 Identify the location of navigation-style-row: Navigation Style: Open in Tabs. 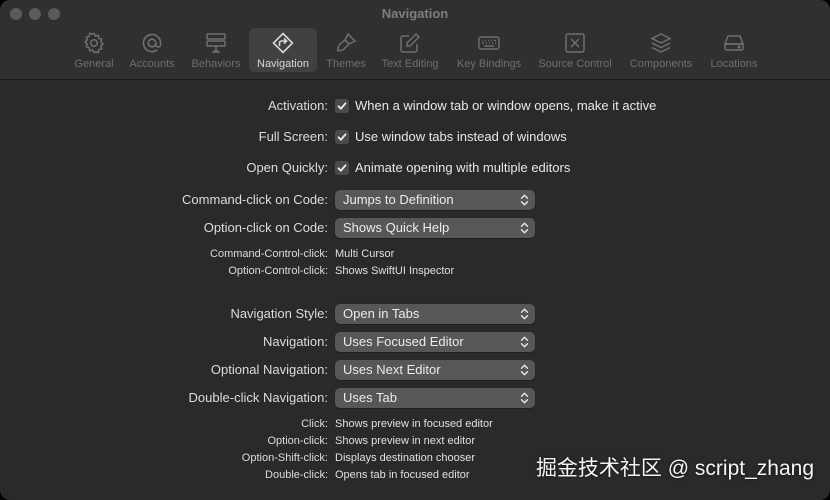
(415, 315).